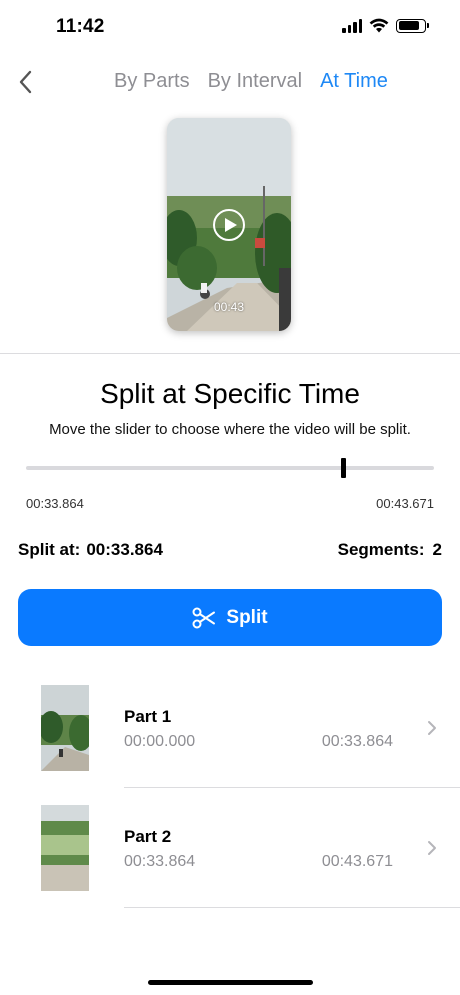 This screenshot has height=995, width=460. Describe the element at coordinates (152, 81) in the screenshot. I see `tab-by-parts: By Parts` at that location.